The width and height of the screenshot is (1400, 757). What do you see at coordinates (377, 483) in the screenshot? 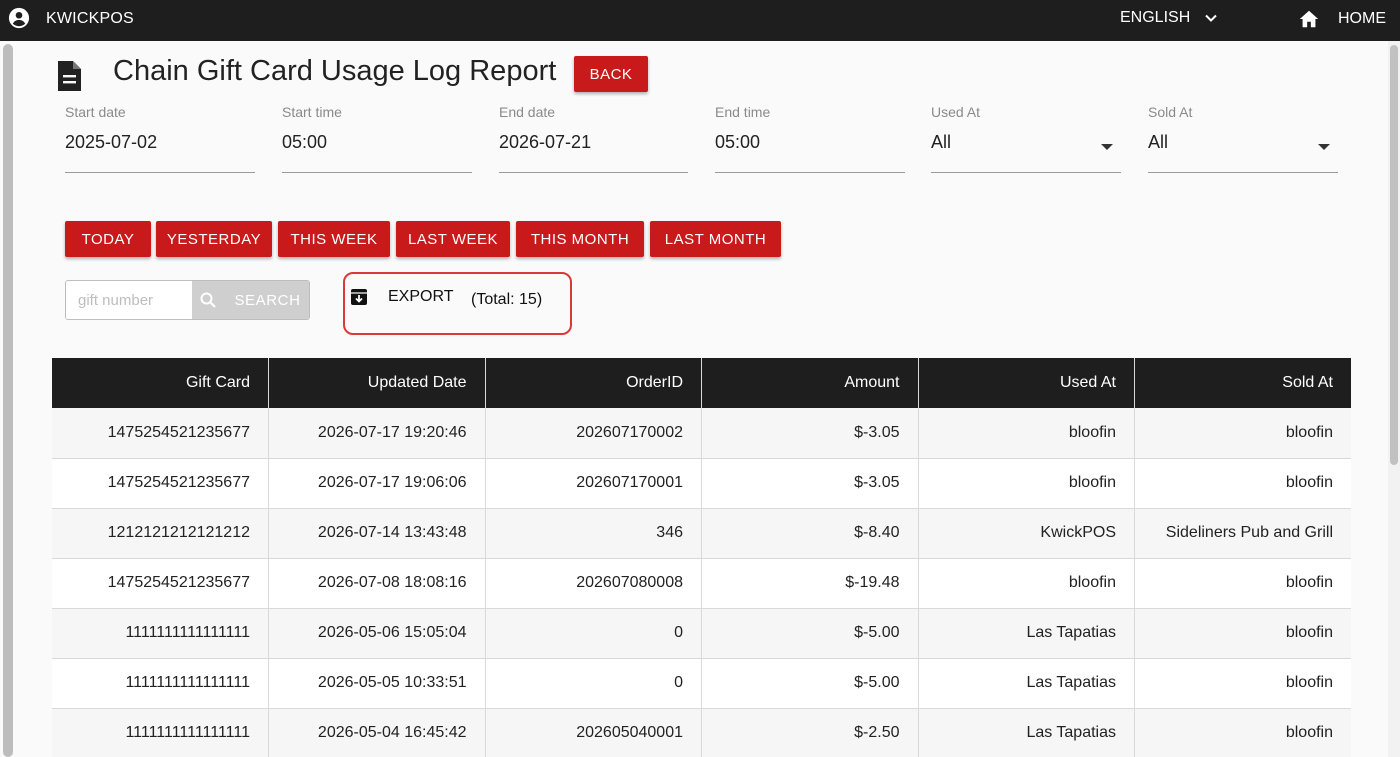
I see `cell-updated-date: 2026-07-17 19:06:06` at bounding box center [377, 483].